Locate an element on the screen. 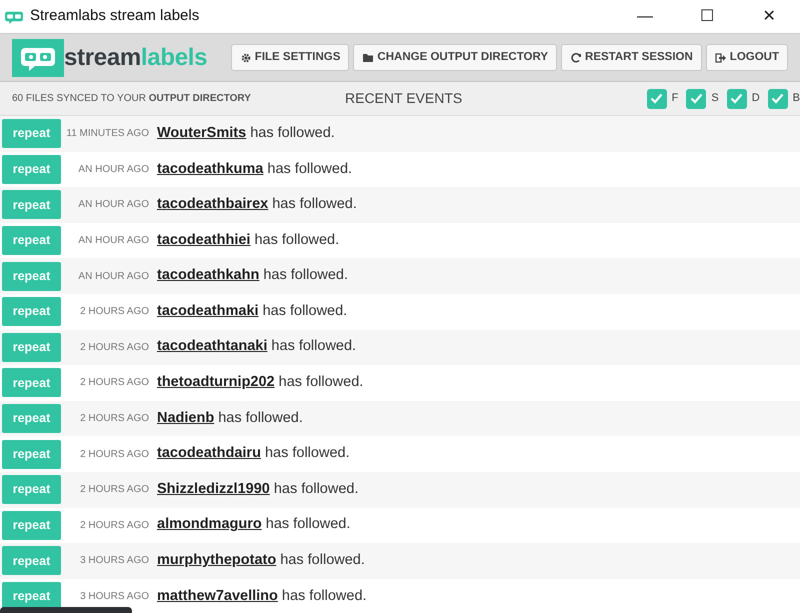 The height and width of the screenshot is (613, 800). event-message: murphythepotato has followed. is located at coordinates (261, 560).